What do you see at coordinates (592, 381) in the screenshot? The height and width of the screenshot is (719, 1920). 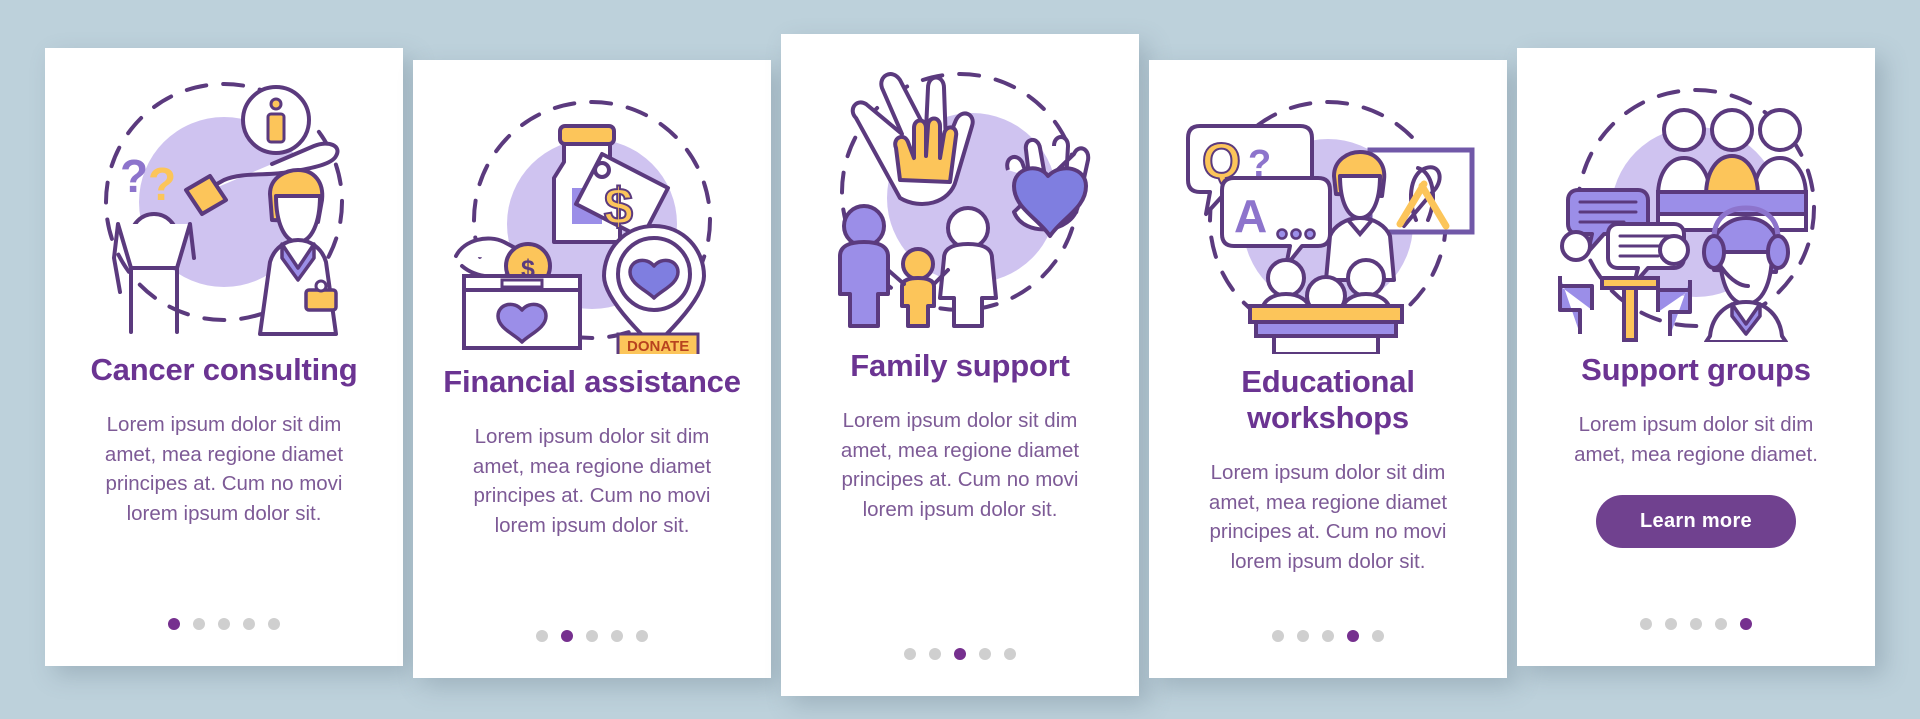 I see `card-title: Financial assistance` at bounding box center [592, 381].